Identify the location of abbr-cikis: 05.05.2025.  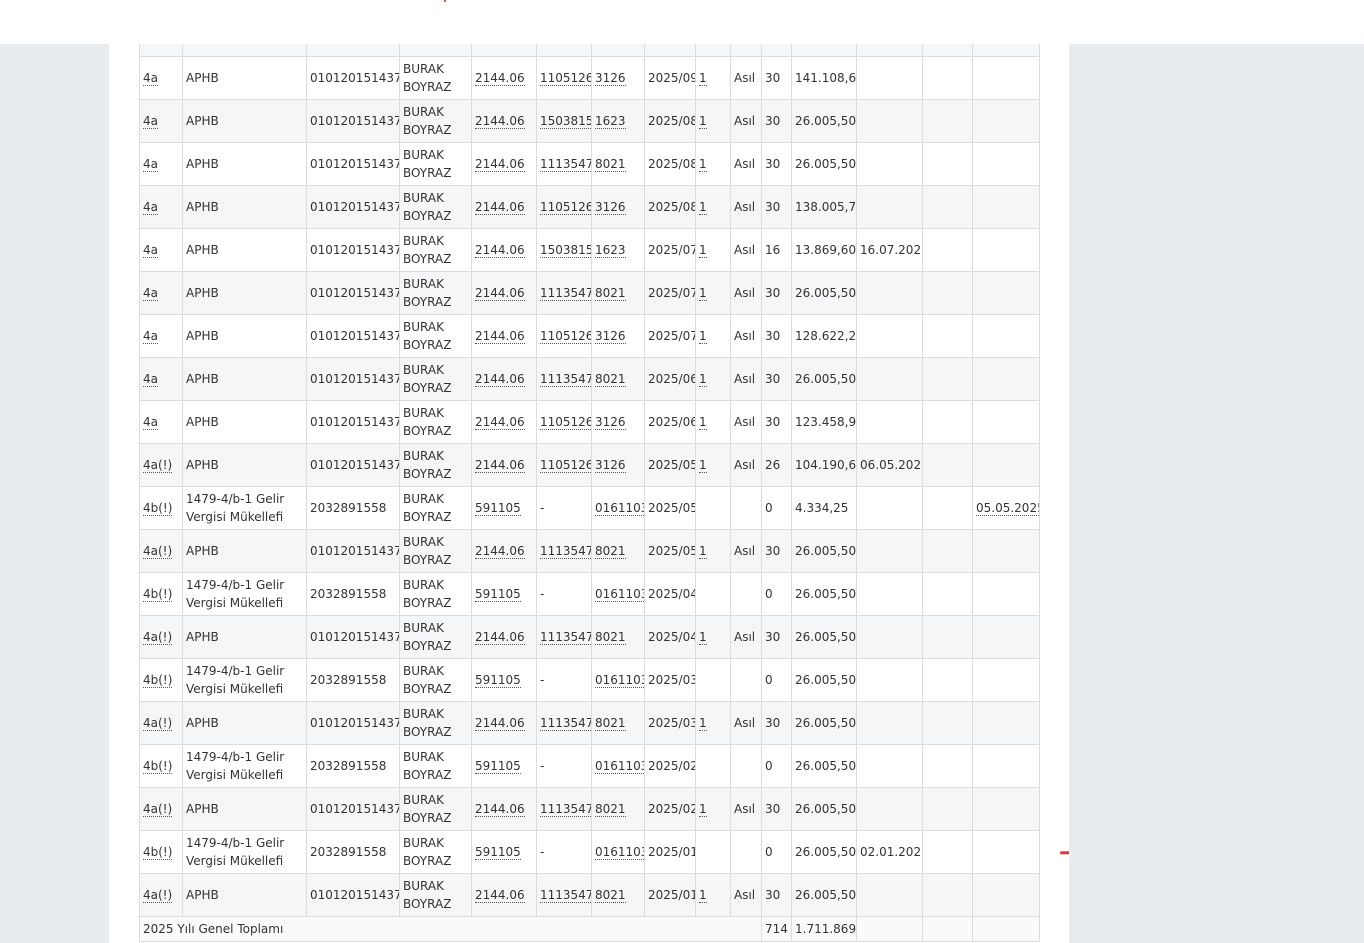
(1007, 508).